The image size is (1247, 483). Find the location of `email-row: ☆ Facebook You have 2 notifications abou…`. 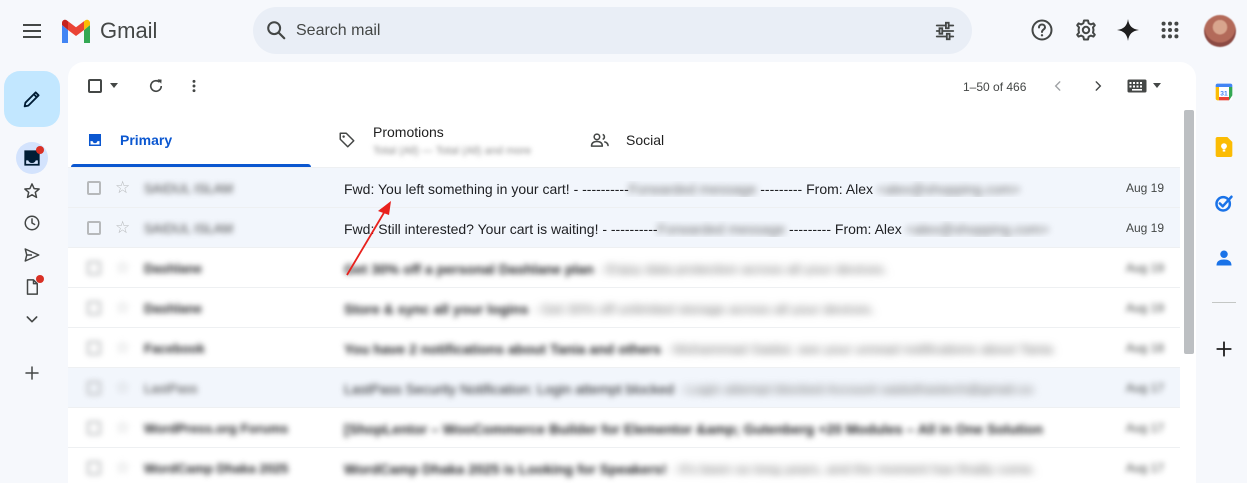

email-row: ☆ Facebook You have 2 notifications abou… is located at coordinates (624, 347).